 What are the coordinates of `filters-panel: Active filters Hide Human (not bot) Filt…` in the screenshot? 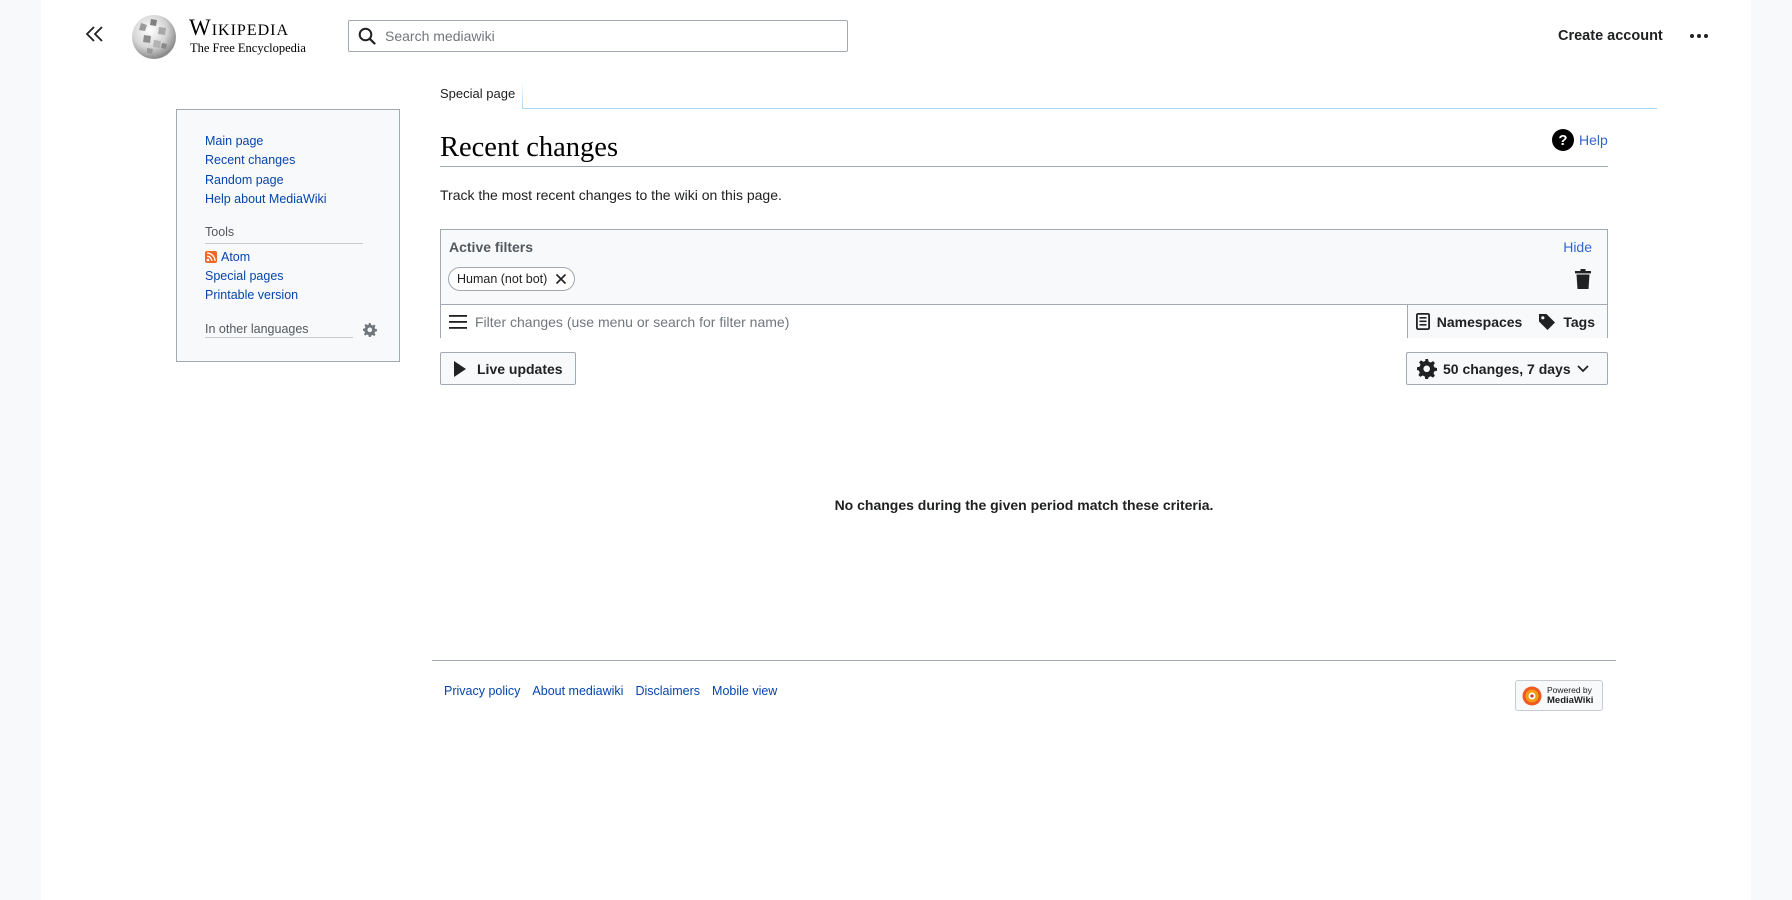 It's located at (1024, 283).